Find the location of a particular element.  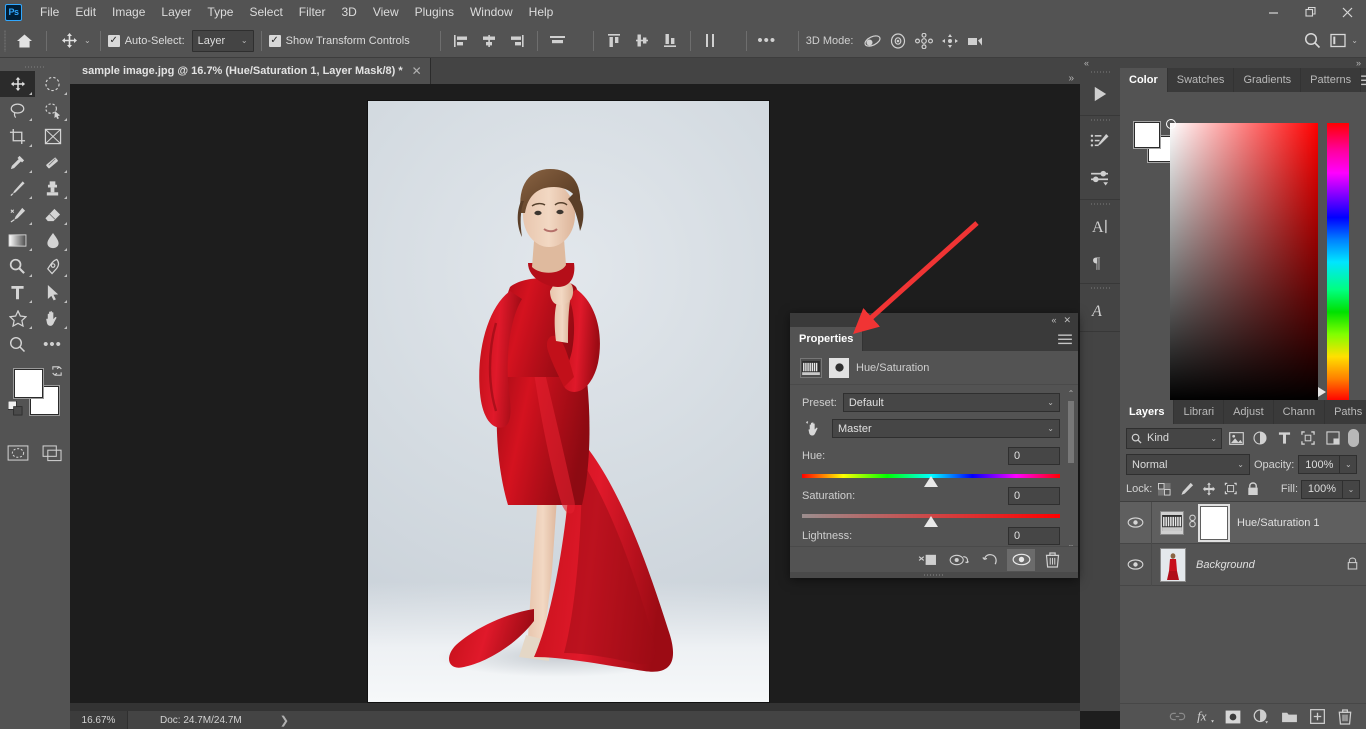

properties-panel-resize-grip is located at coordinates (934, 575).